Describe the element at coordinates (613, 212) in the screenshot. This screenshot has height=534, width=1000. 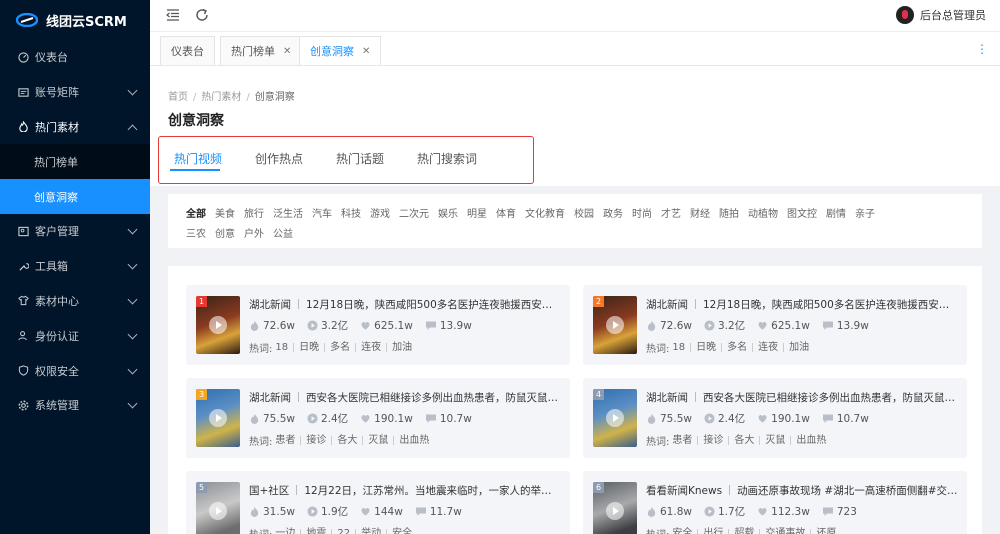
I see `category-option: 政务` at that location.